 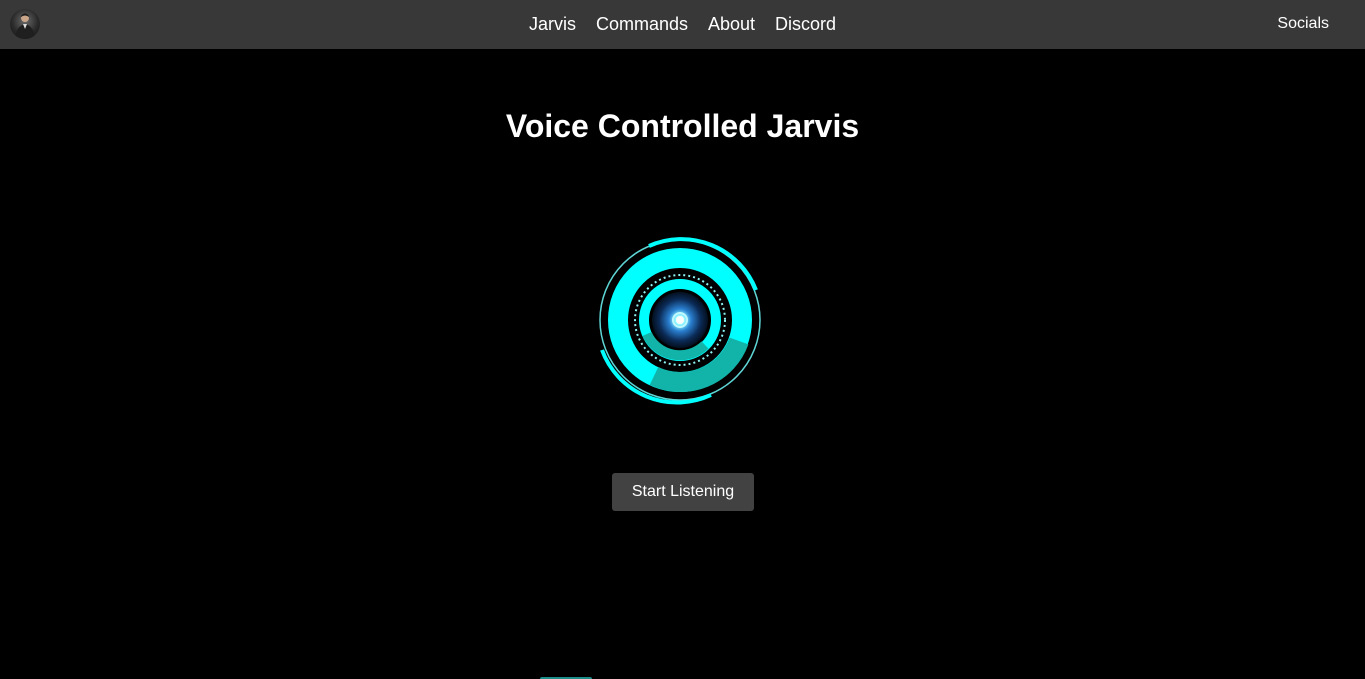 I want to click on arc-reactor-icon, so click(x=680, y=320).